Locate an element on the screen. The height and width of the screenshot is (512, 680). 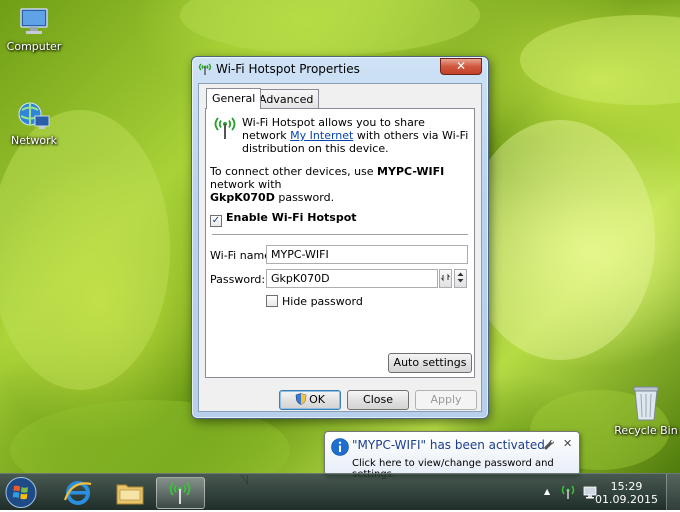
my-internet-link: My Internet is located at coordinates (321, 135).